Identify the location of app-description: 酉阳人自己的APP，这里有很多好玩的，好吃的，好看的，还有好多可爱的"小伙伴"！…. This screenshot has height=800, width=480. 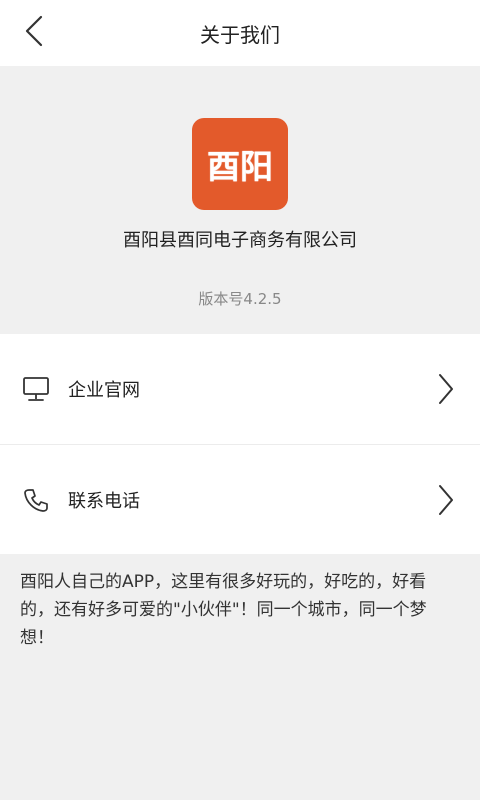
(223, 610).